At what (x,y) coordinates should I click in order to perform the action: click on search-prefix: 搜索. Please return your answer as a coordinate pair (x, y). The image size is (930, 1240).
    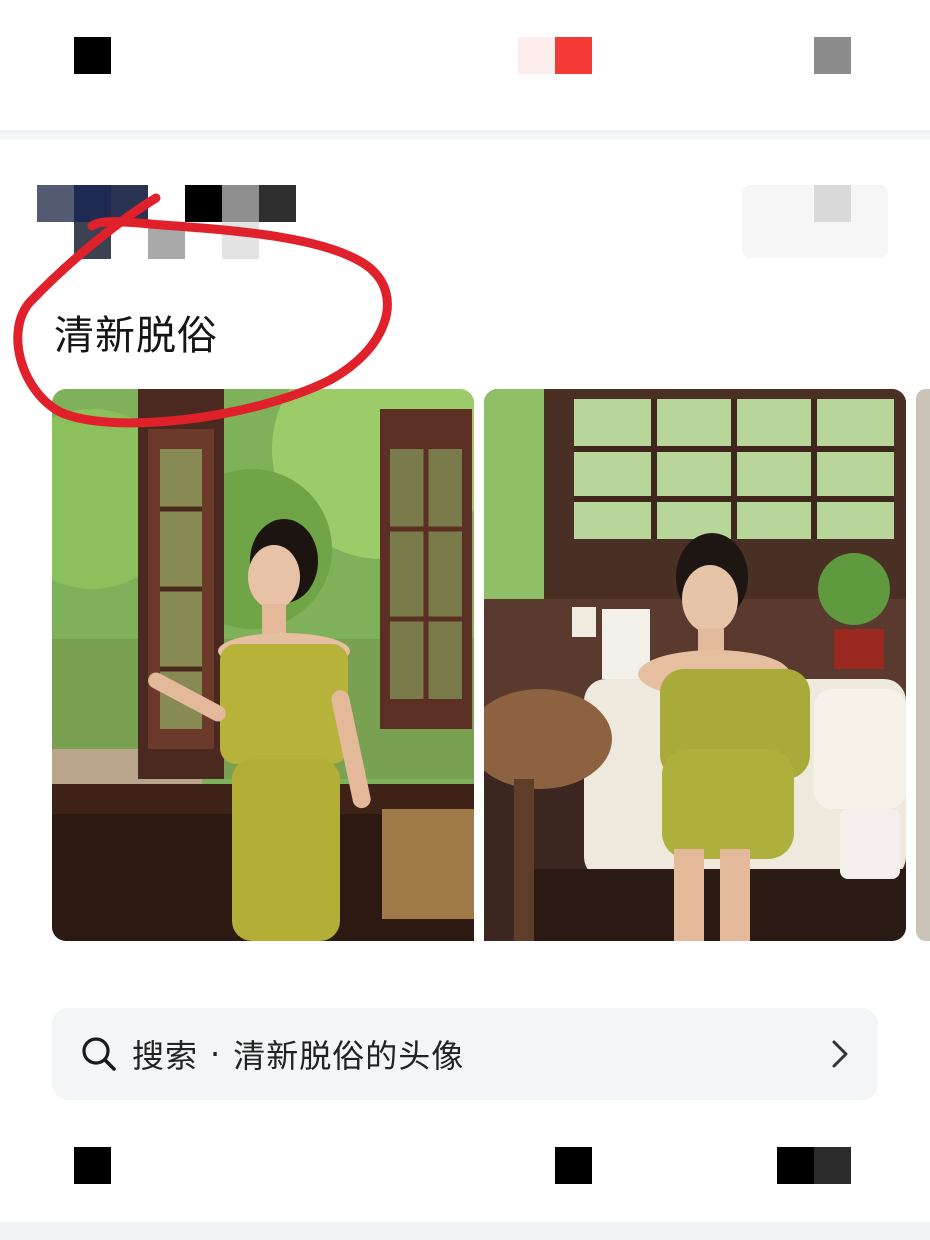
    Looking at the image, I should click on (165, 1056).